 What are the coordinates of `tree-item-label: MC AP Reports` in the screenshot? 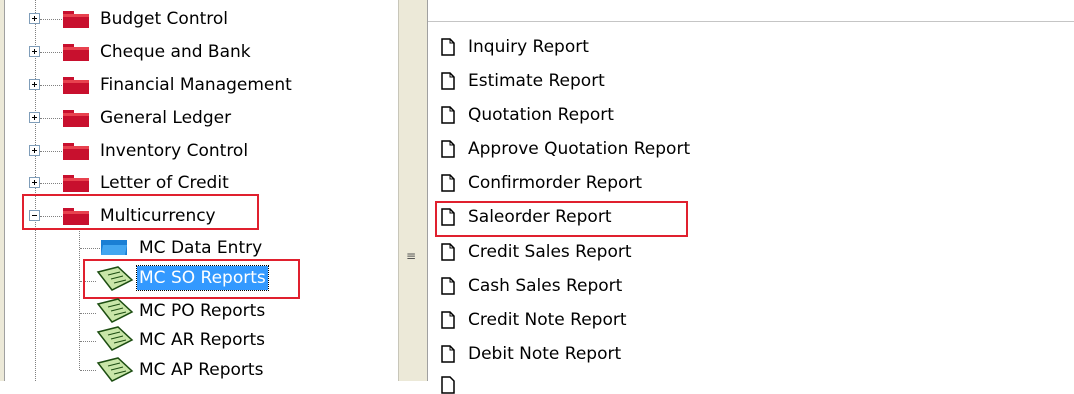 It's located at (201, 370).